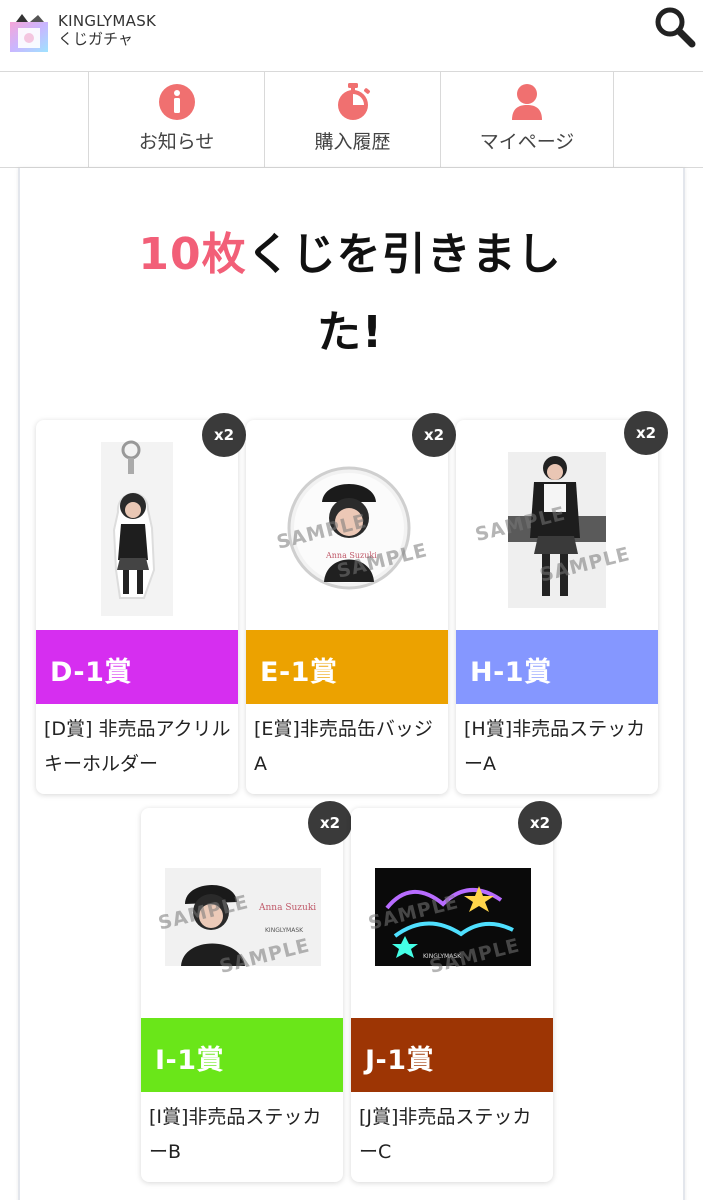  What do you see at coordinates (287, 908) in the screenshot?
I see `svg-text: Anna Suzuki` at bounding box center [287, 908].